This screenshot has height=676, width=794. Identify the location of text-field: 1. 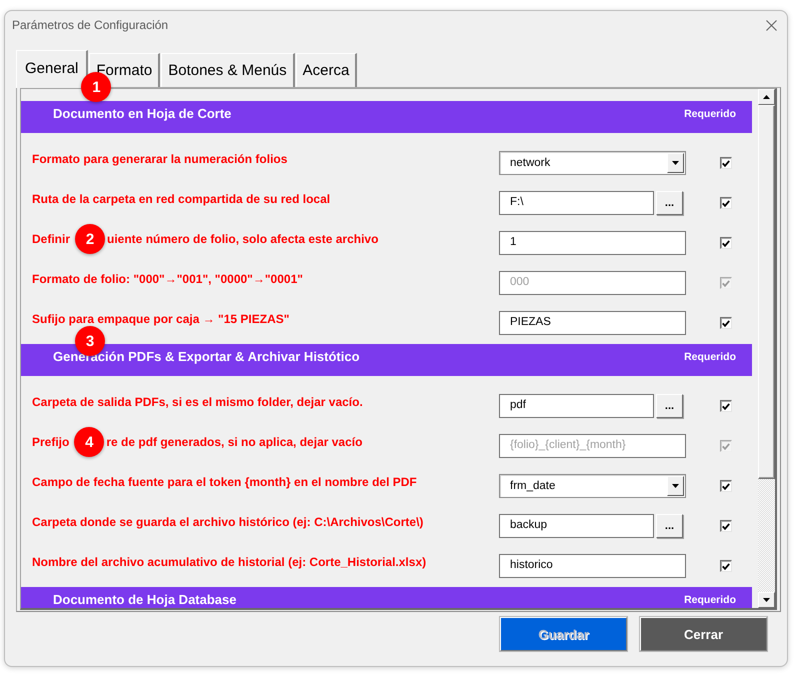
(592, 243).